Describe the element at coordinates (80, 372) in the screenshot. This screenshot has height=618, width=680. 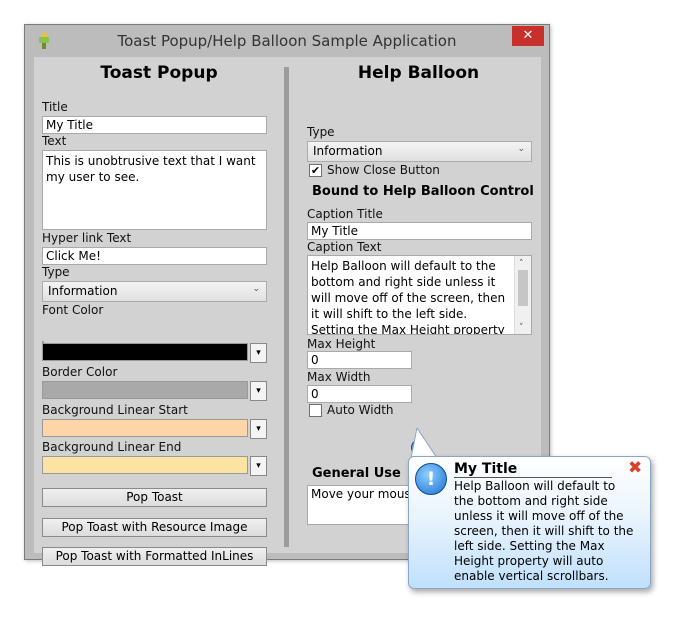
I see `border-color-label: Border Color` at that location.